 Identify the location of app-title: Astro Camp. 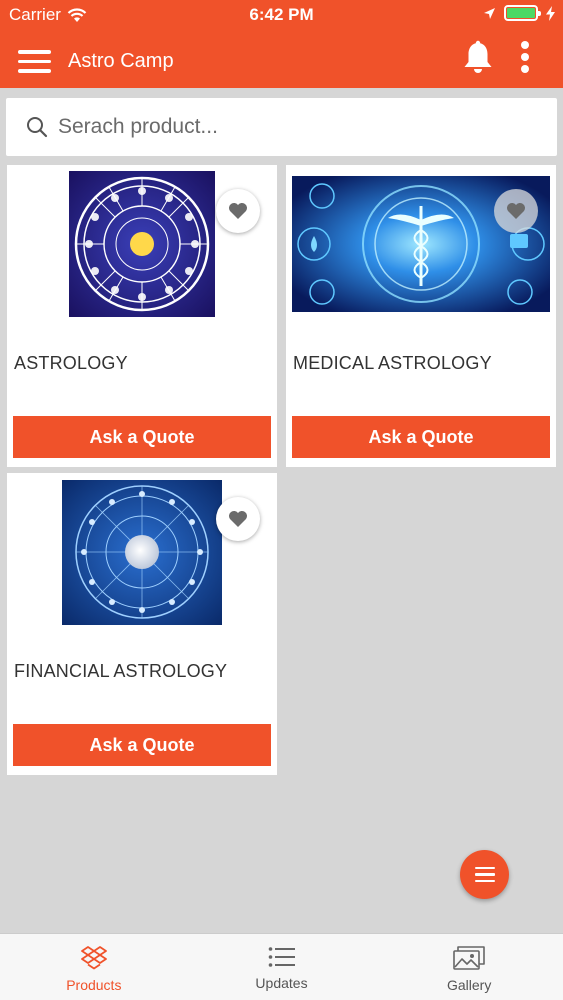
(121, 61).